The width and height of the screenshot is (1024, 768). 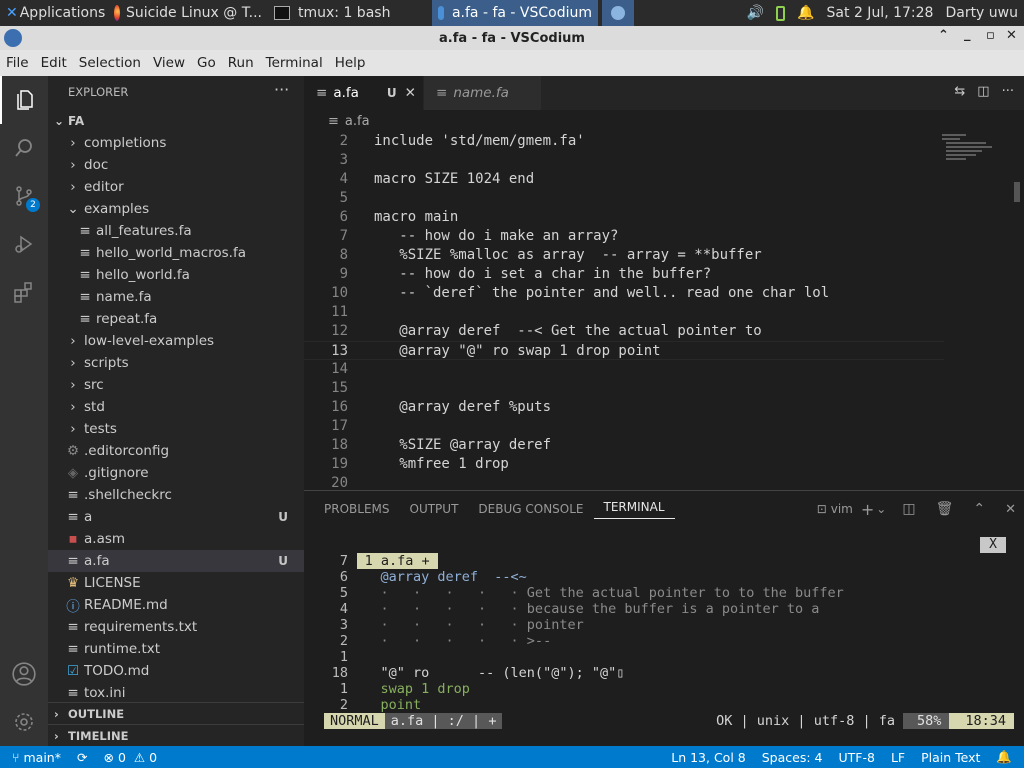 I want to click on tree-item: ≡ a.fa U, so click(x=176, y=561).